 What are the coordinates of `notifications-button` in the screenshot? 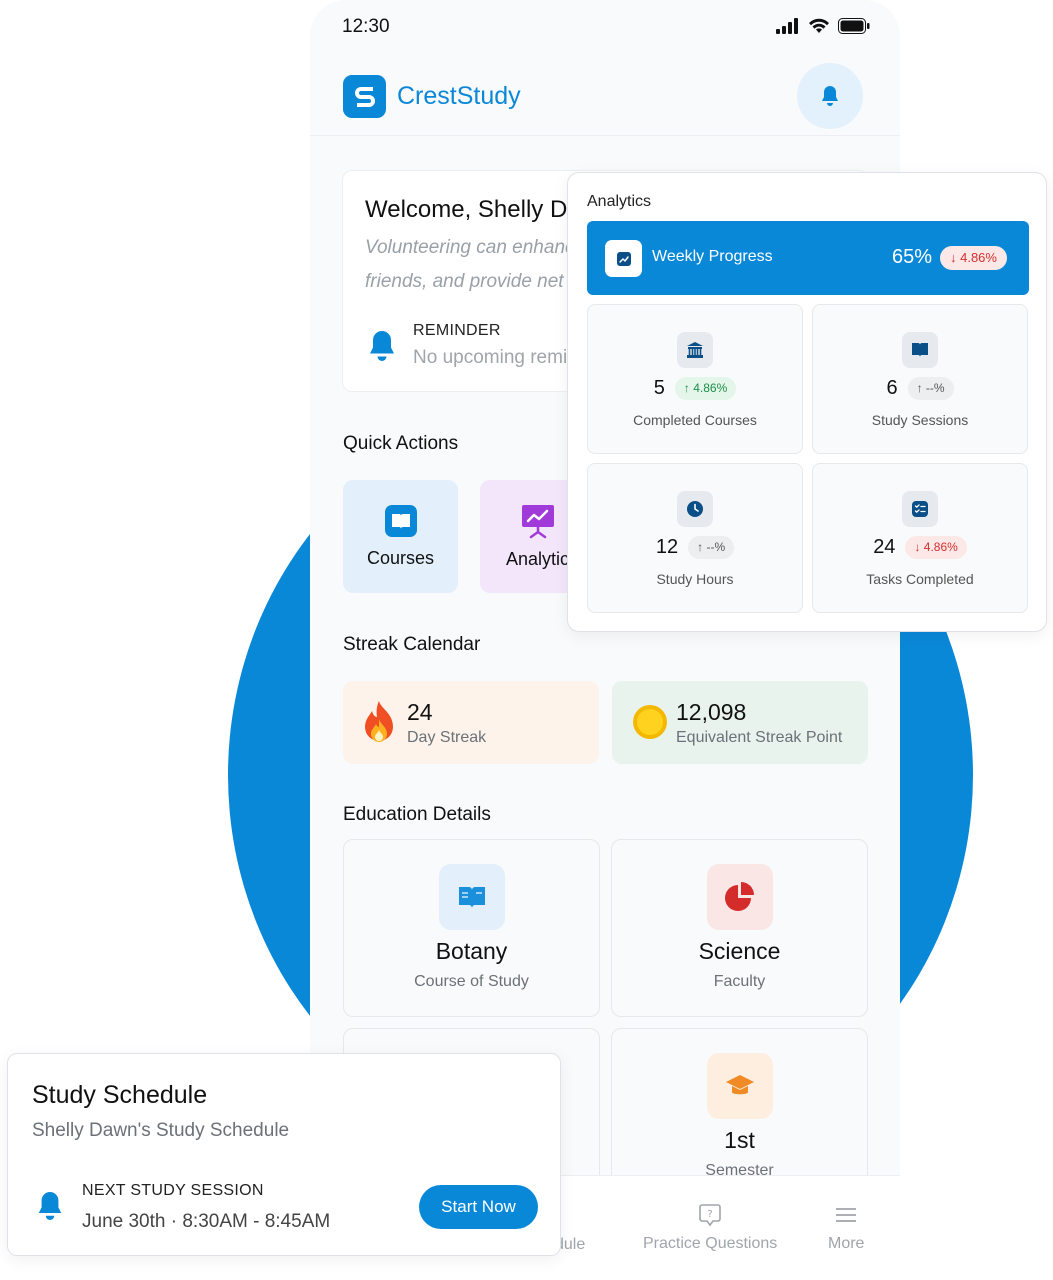 It's located at (830, 96).